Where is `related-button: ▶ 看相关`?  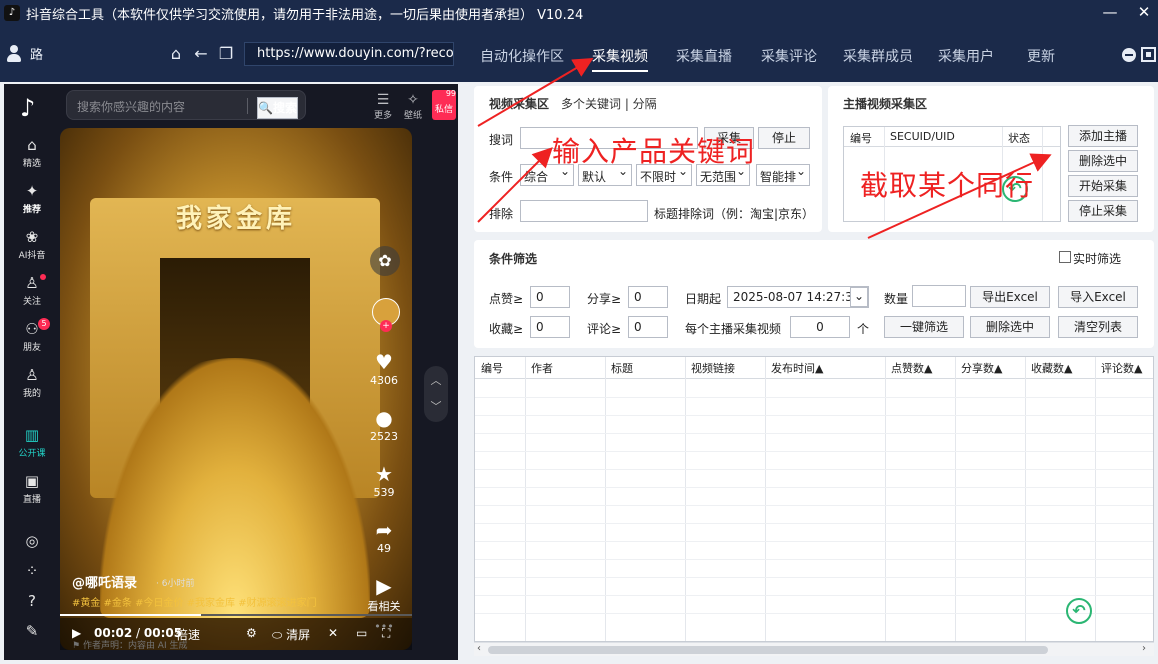
related-button: ▶ 看相关 is located at coordinates (384, 594).